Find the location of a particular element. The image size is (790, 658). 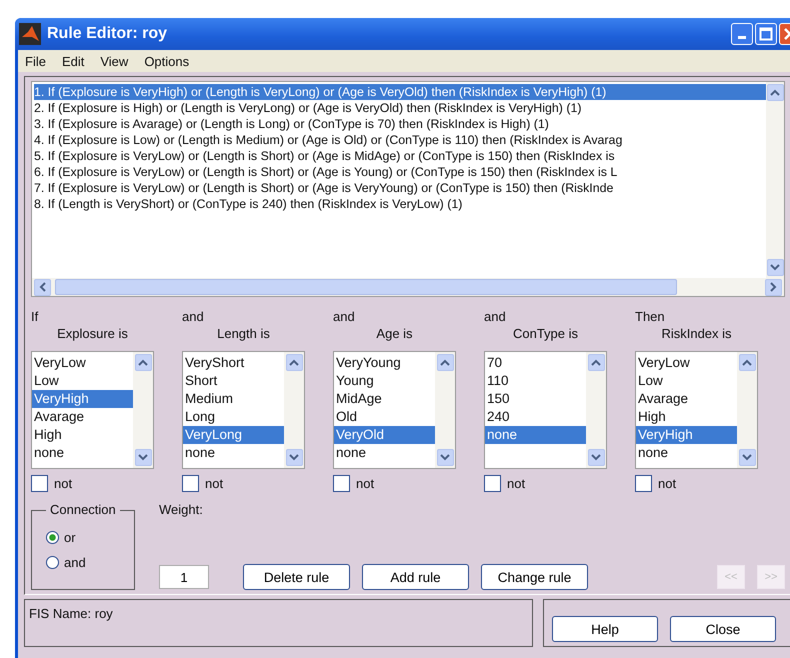

action-button: Delete rule is located at coordinates (296, 577).